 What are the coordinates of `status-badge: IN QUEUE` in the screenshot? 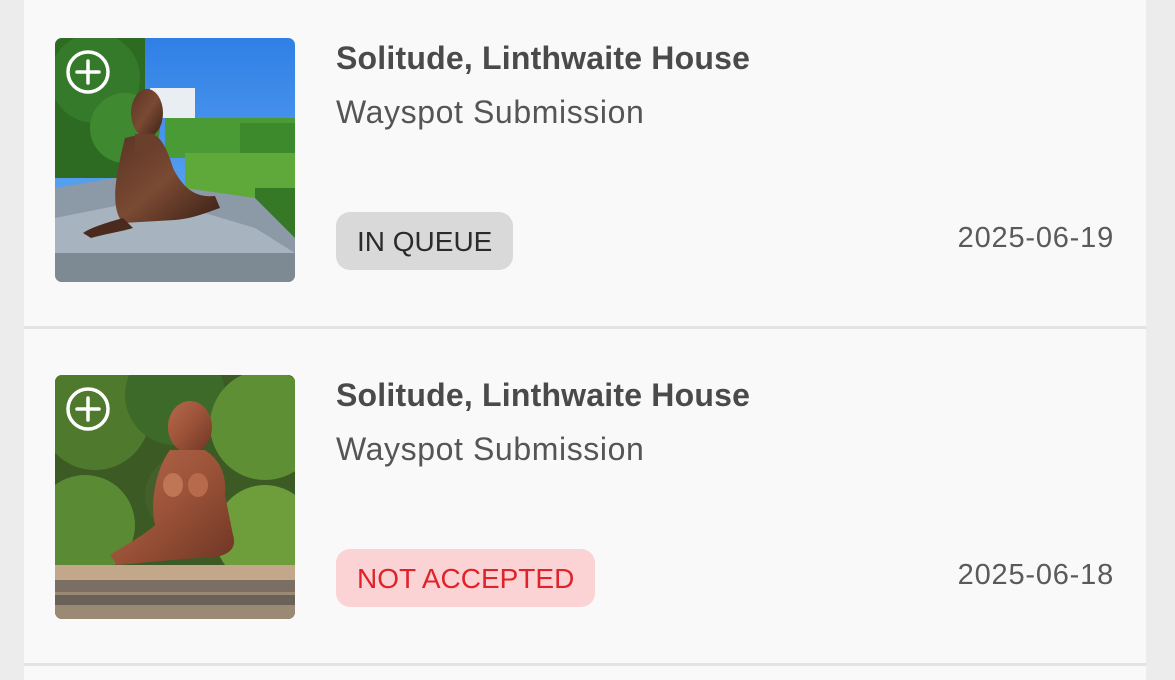 It's located at (425, 241).